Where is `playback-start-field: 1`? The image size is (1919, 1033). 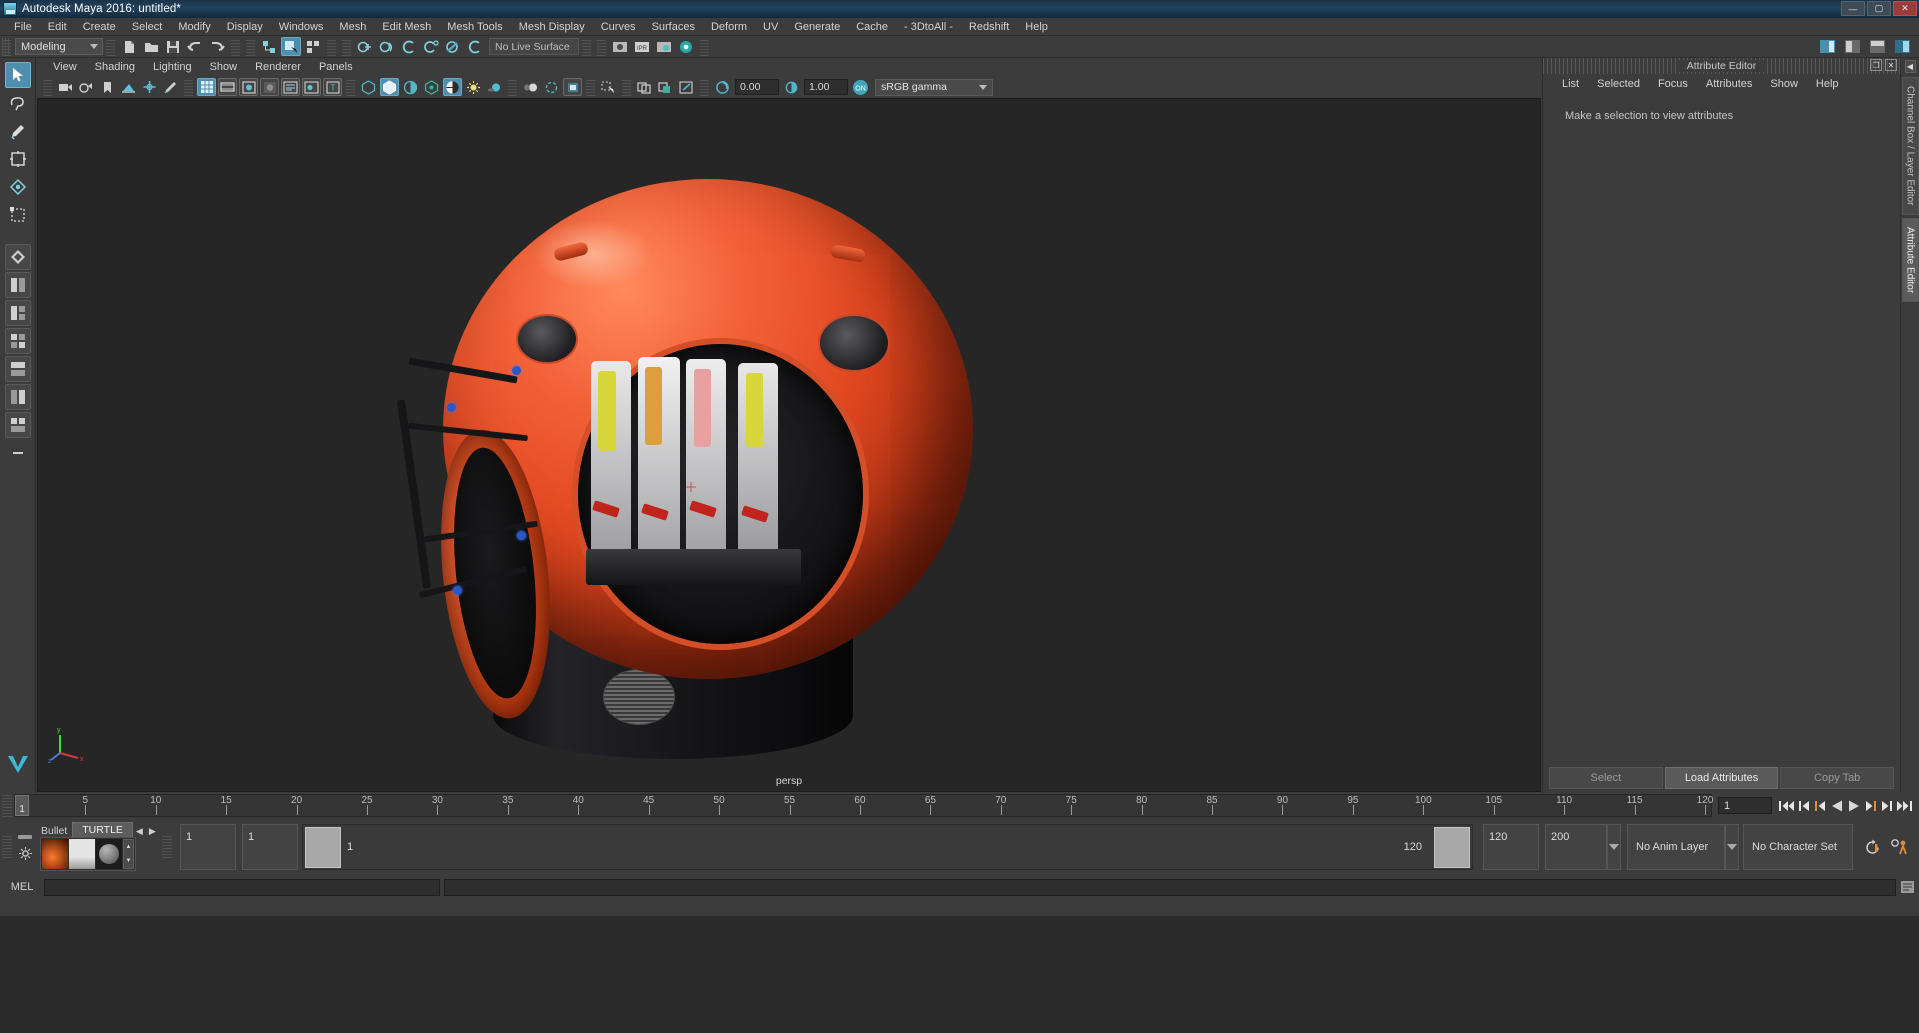
playback-start-field: 1 is located at coordinates (270, 847).